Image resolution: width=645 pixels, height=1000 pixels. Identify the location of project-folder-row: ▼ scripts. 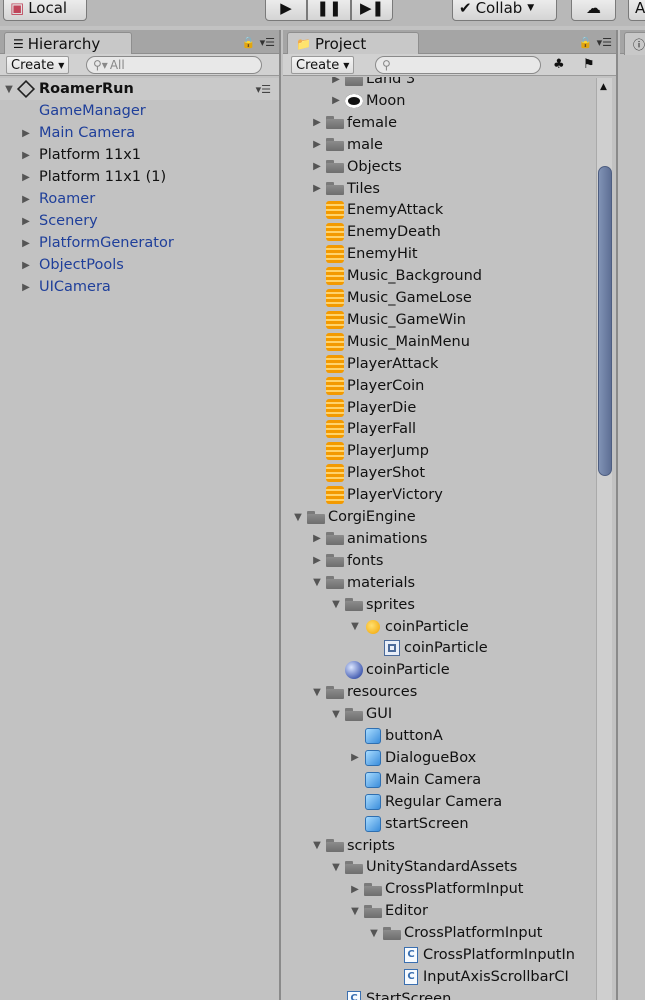
(353, 846).